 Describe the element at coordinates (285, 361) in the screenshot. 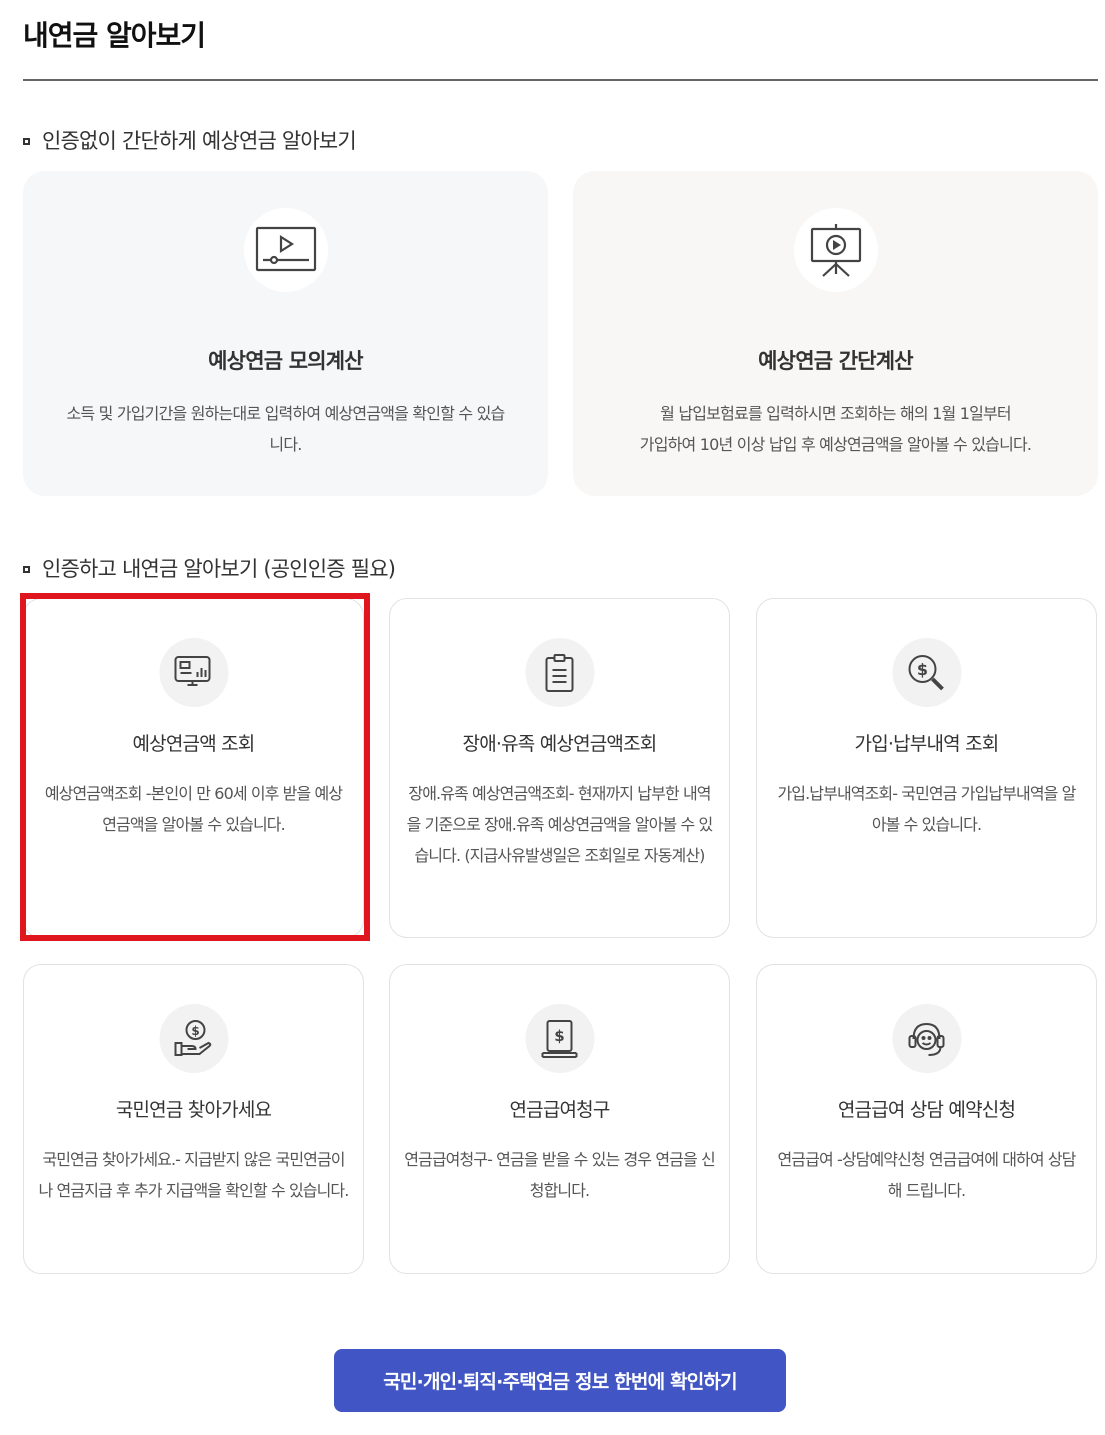

I see `card-title: 예상연금 모의계산` at that location.